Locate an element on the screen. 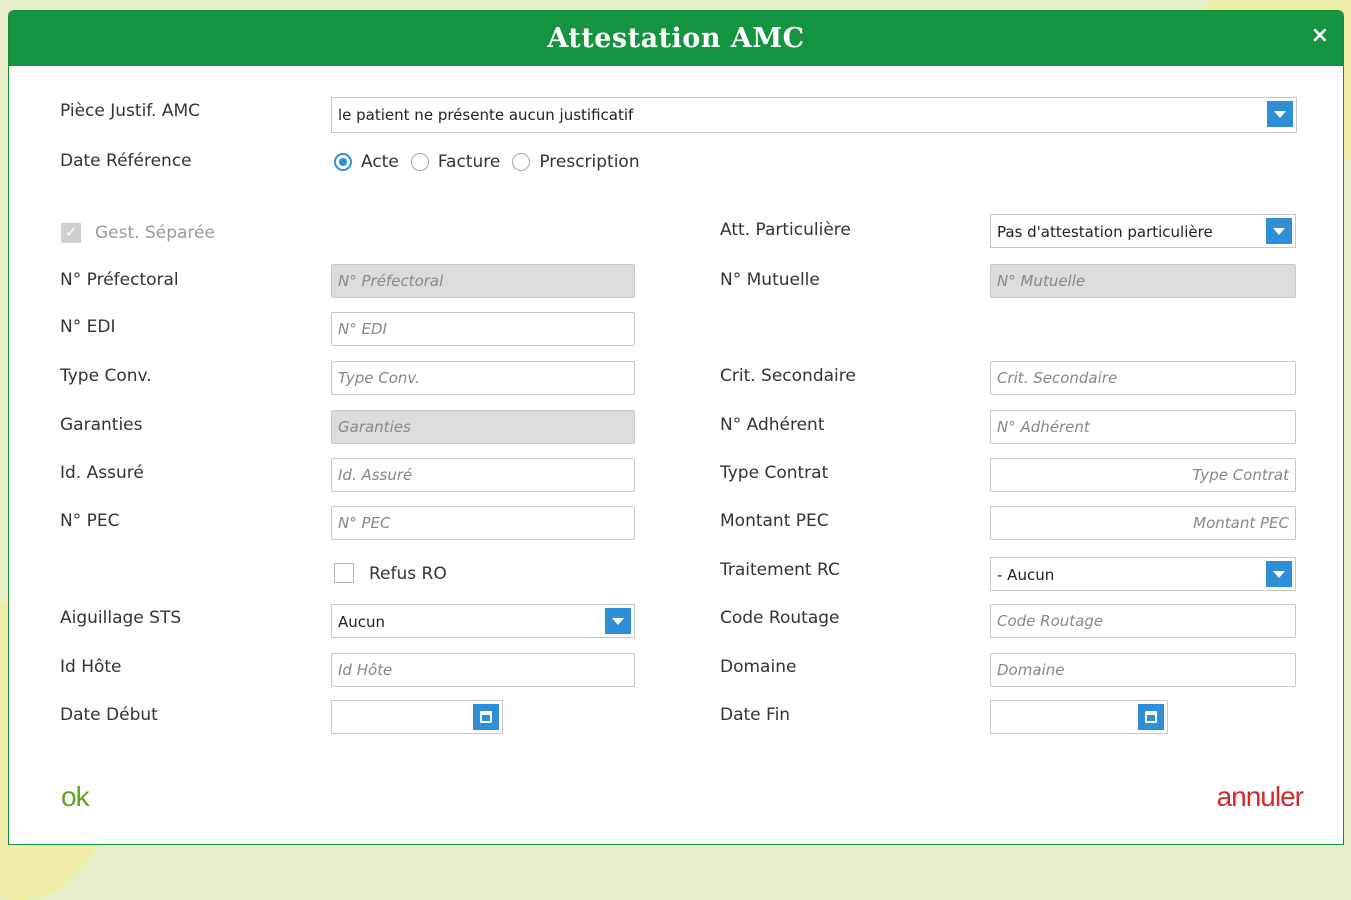 The width and height of the screenshot is (1351, 900). gest-separee-label: Gest. Séparée is located at coordinates (155, 233).